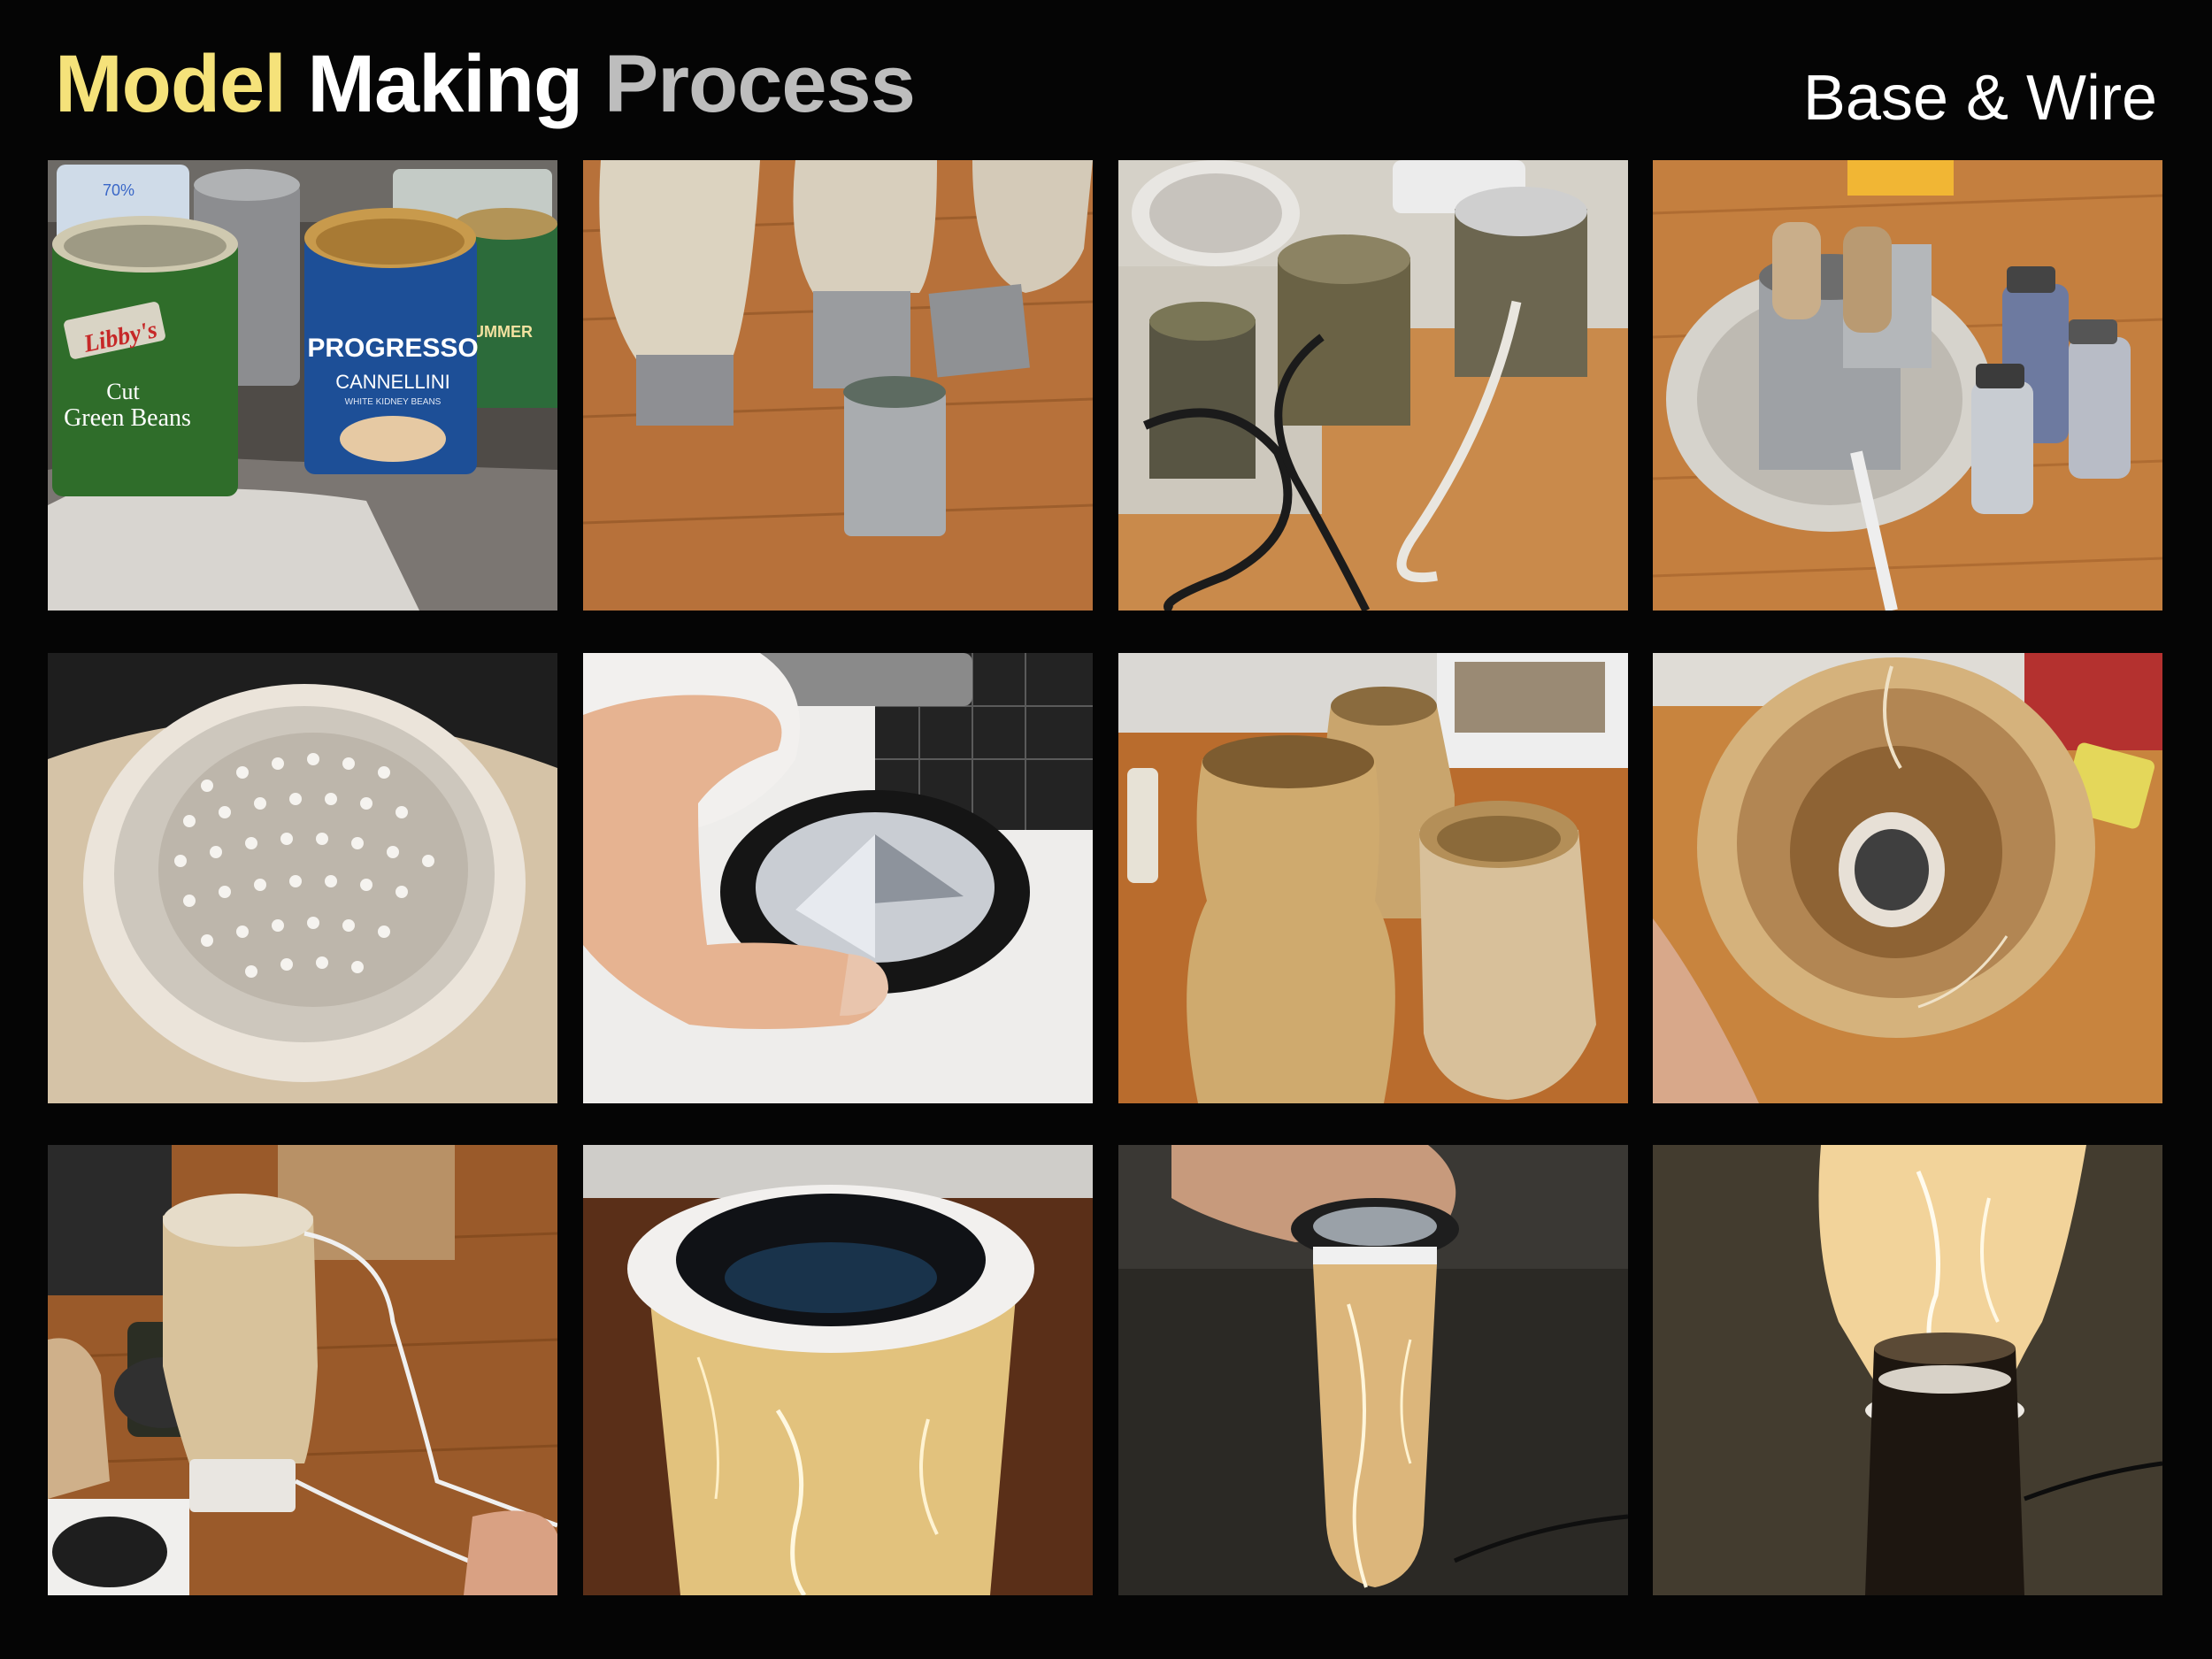 Image resolution: width=2212 pixels, height=1659 pixels. Describe the element at coordinates (838, 878) in the screenshot. I see `photo-hand-holding-reflector` at that location.